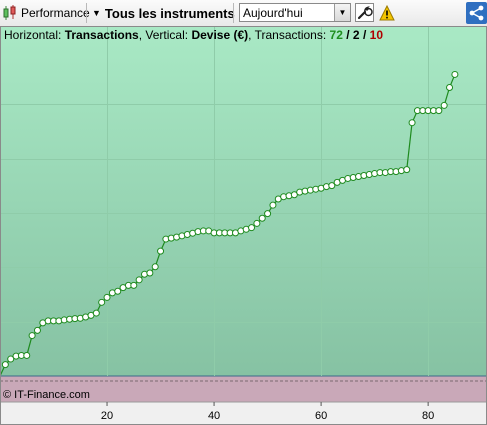 Image resolution: width=487 pixels, height=425 pixels. Describe the element at coordinates (220, 35) in the screenshot. I see `vertical-value: Devise (€)` at that location.